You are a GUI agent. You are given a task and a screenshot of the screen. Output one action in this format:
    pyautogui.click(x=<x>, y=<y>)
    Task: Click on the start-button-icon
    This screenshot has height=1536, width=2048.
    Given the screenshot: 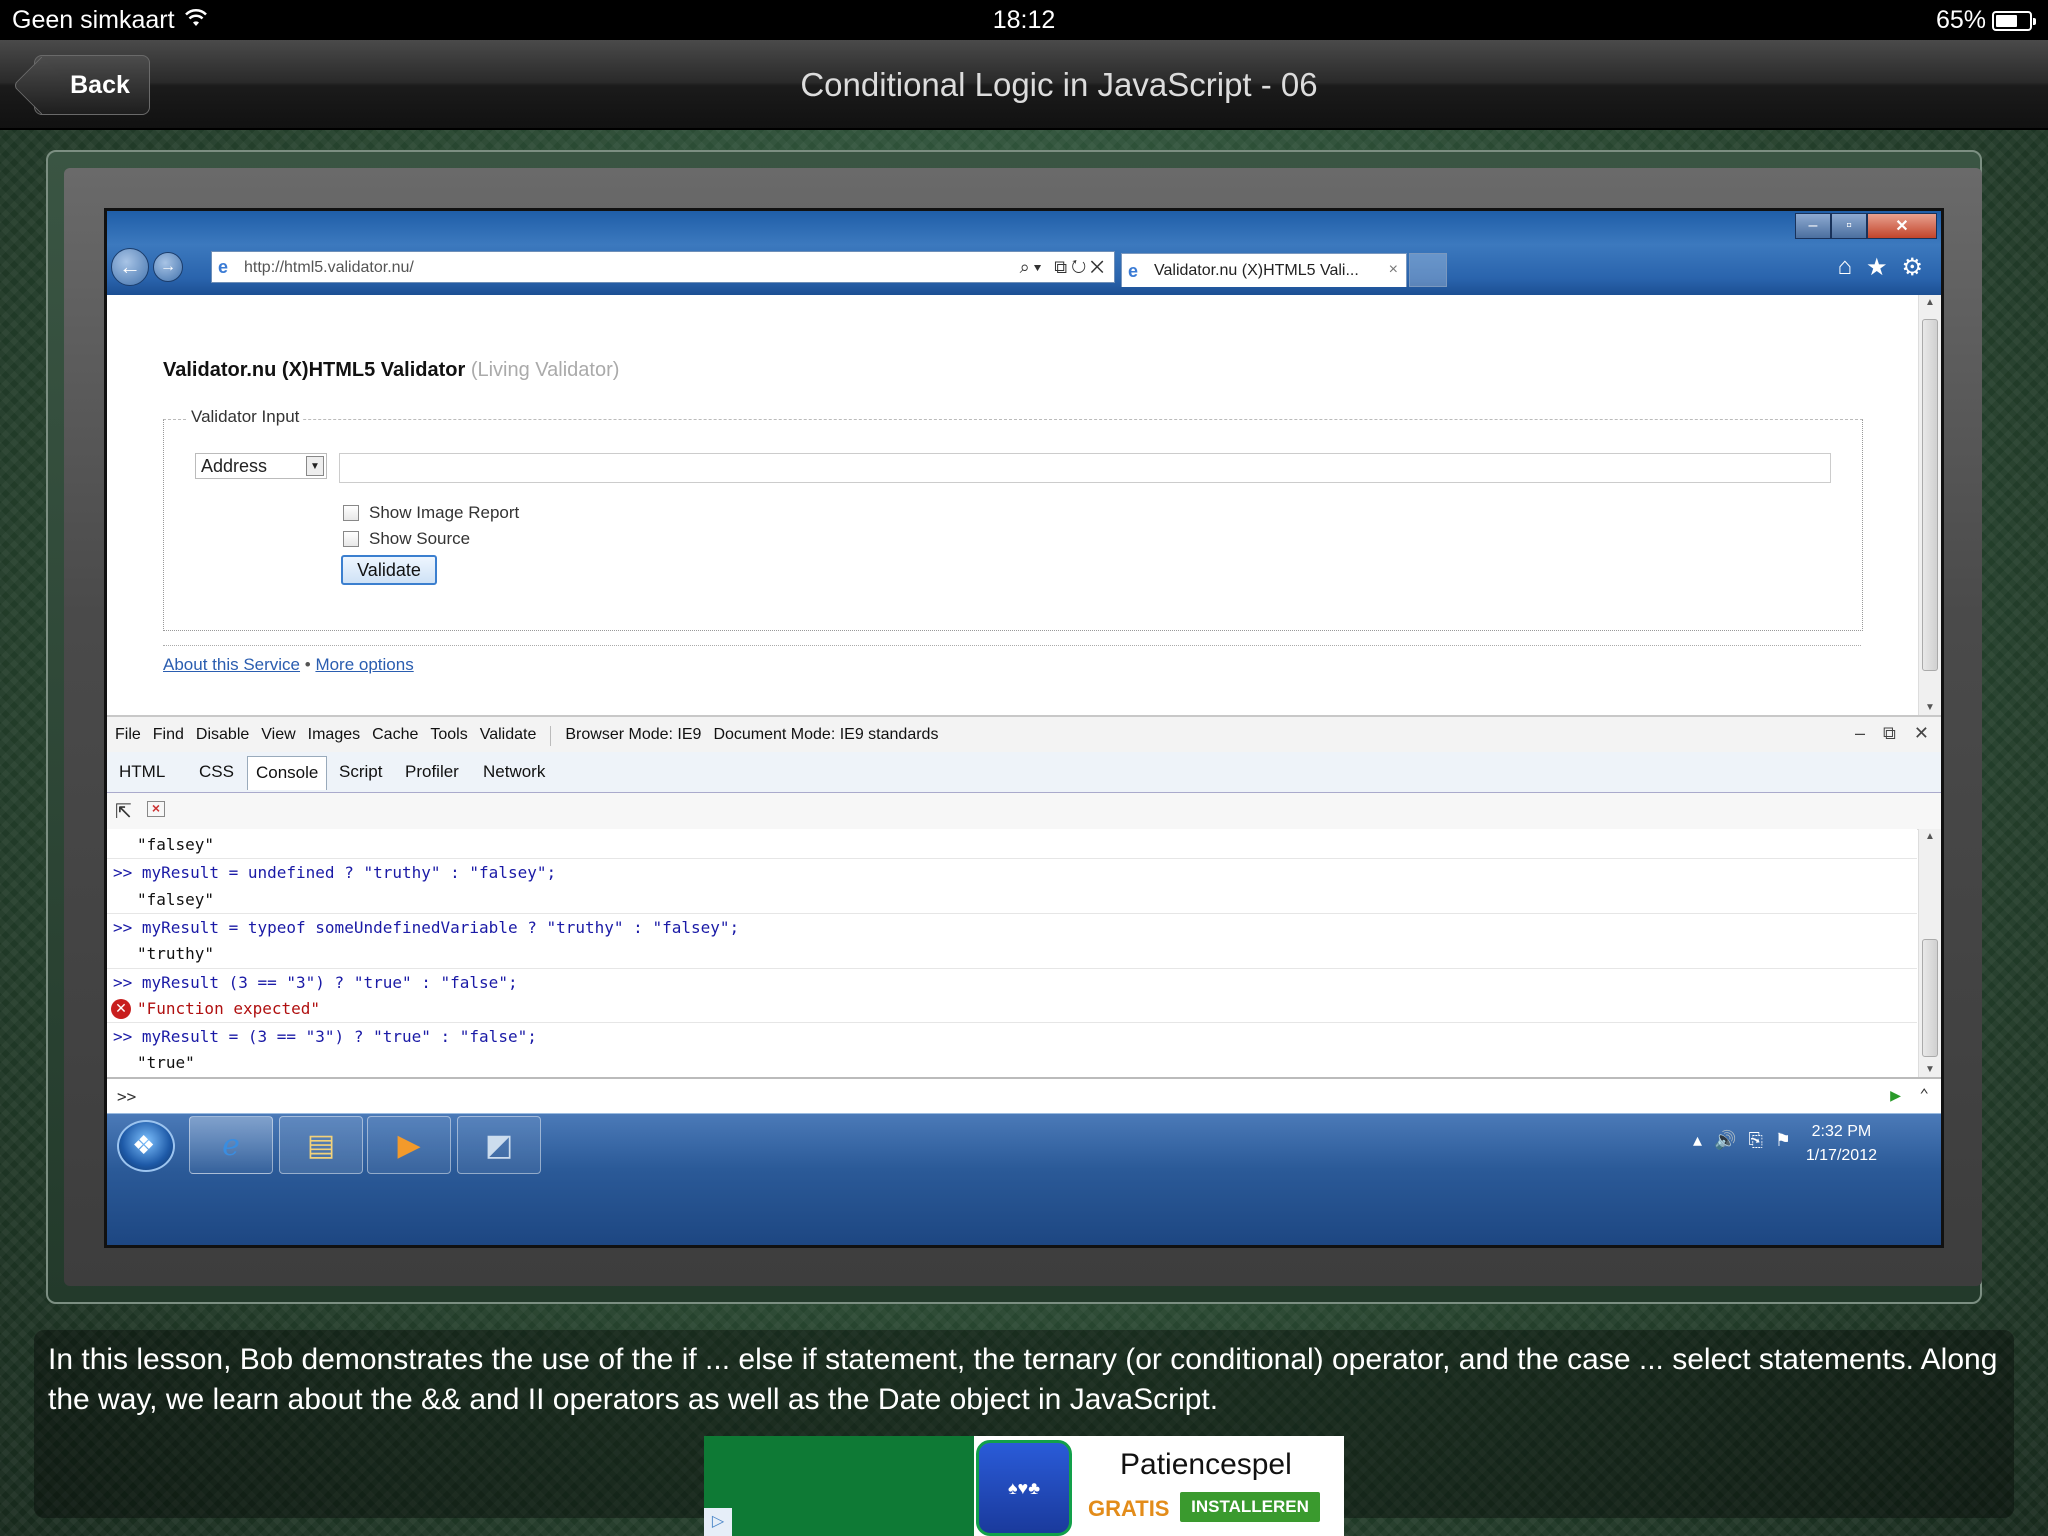 What is the action you would take?
    pyautogui.click(x=146, y=1146)
    